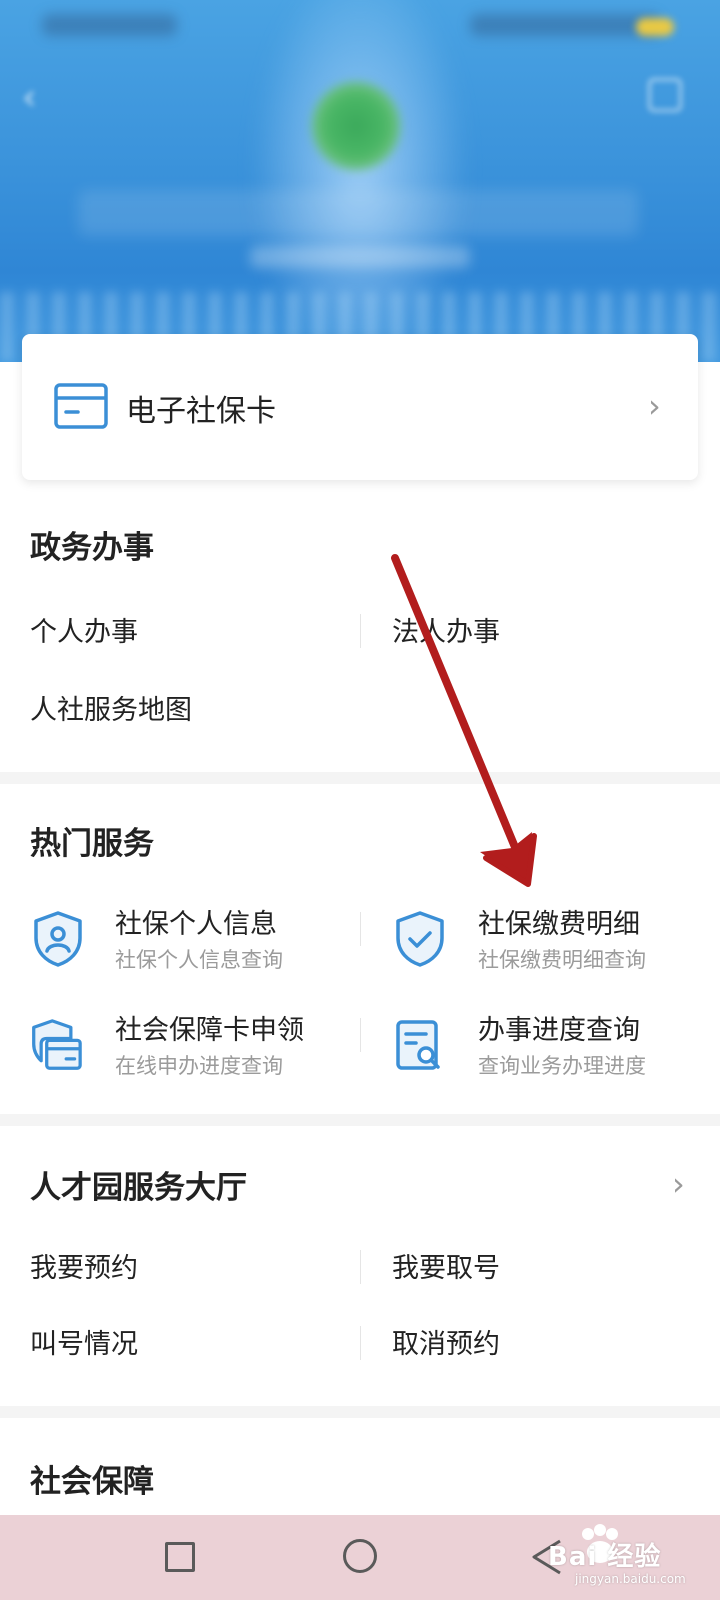 The image size is (720, 1600). Describe the element at coordinates (36, 98) in the screenshot. I see `back-arrow-icon: ‹` at that location.